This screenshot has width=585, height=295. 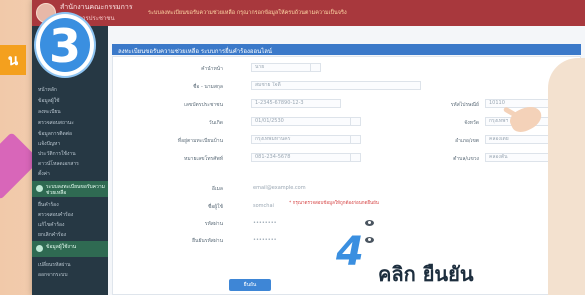 I want to click on field-label: คำนำหน้า, so click(x=212, y=69).